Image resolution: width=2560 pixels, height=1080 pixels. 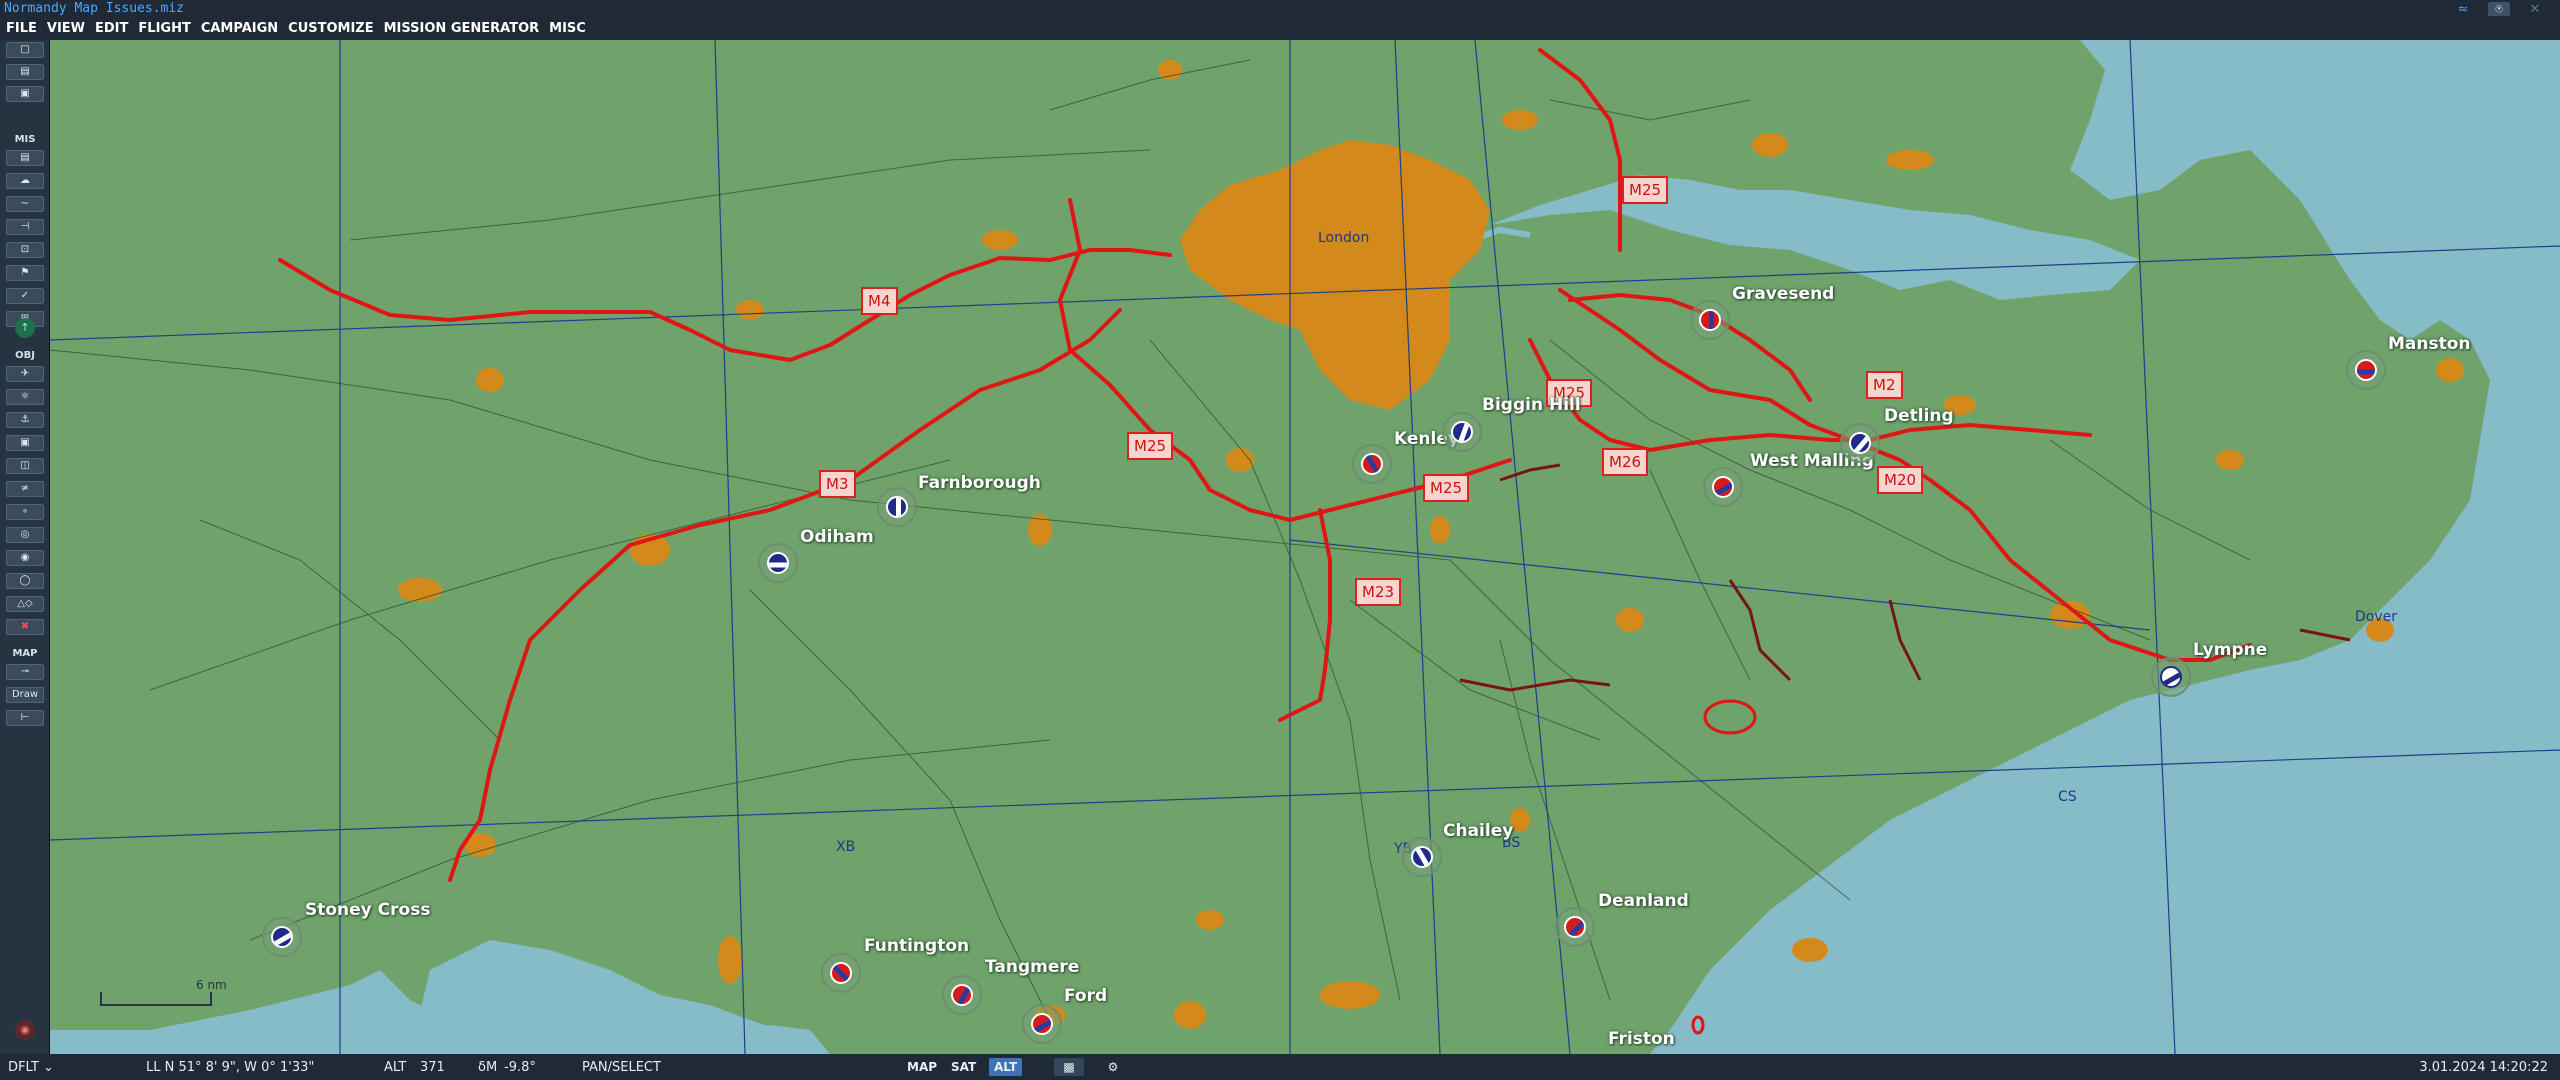 What do you see at coordinates (979, 483) in the screenshot?
I see `airport-label-farnborough: Farnborough` at bounding box center [979, 483].